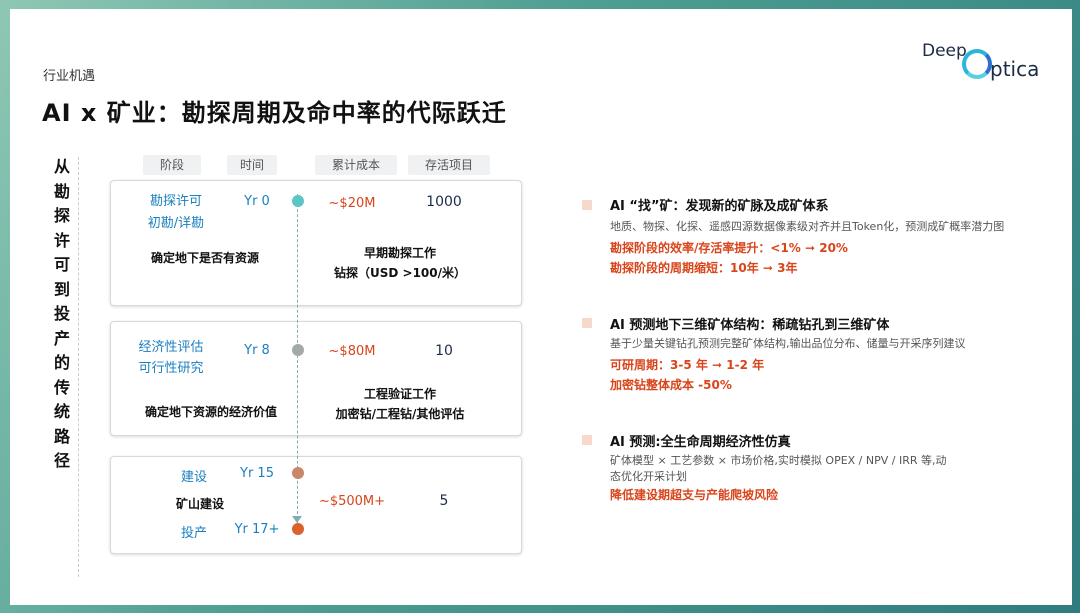 Image resolution: width=1080 pixels, height=613 pixels. I want to click on vertical-char: 传, so click(61, 387).